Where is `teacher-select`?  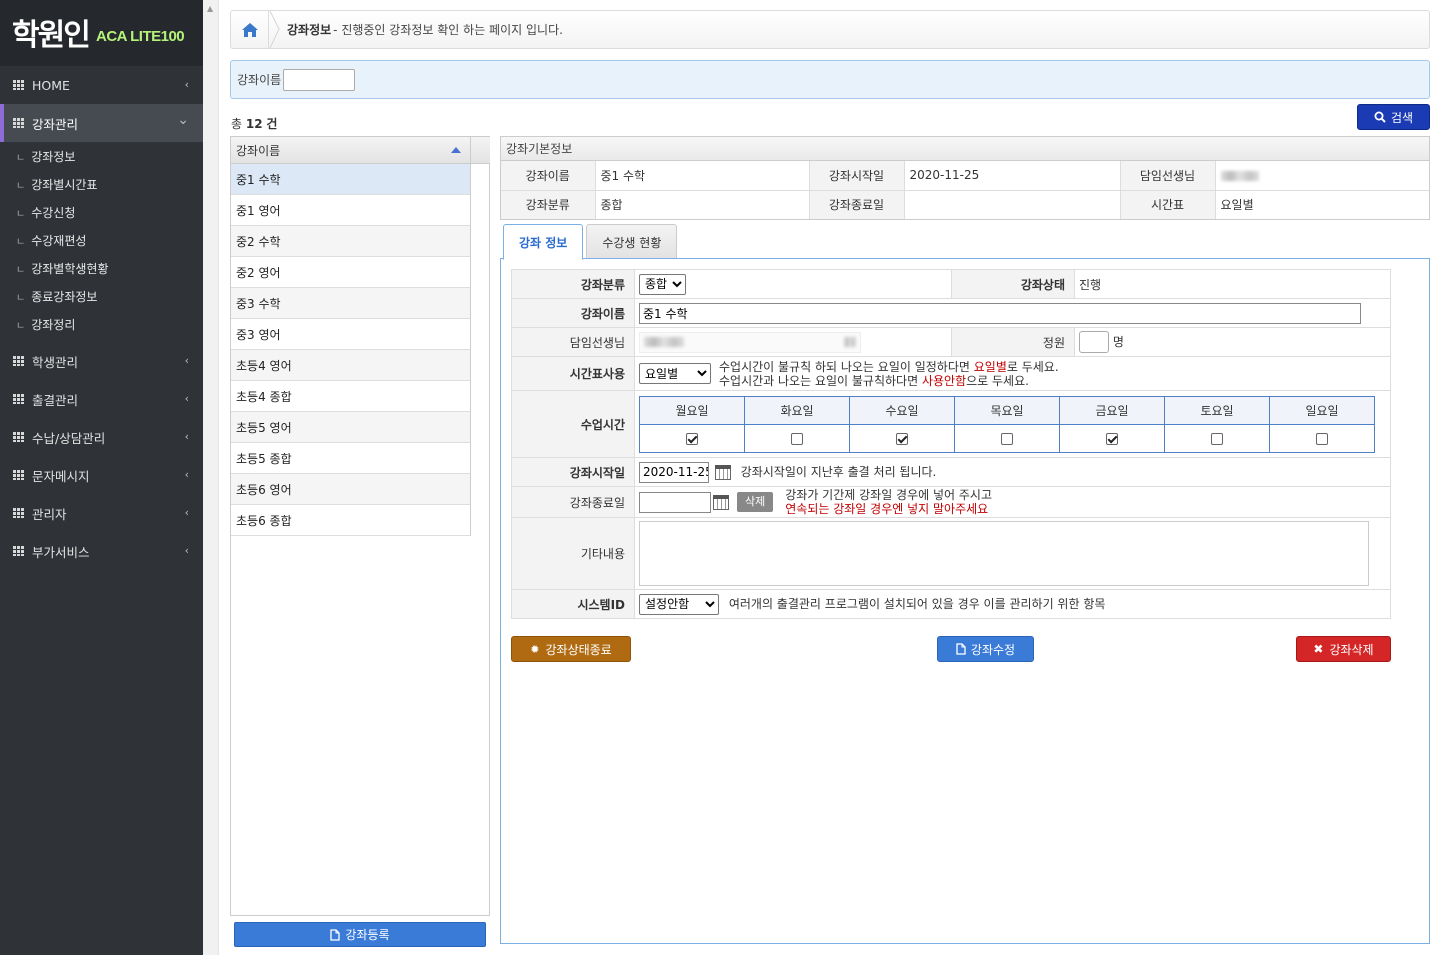 teacher-select is located at coordinates (750, 342).